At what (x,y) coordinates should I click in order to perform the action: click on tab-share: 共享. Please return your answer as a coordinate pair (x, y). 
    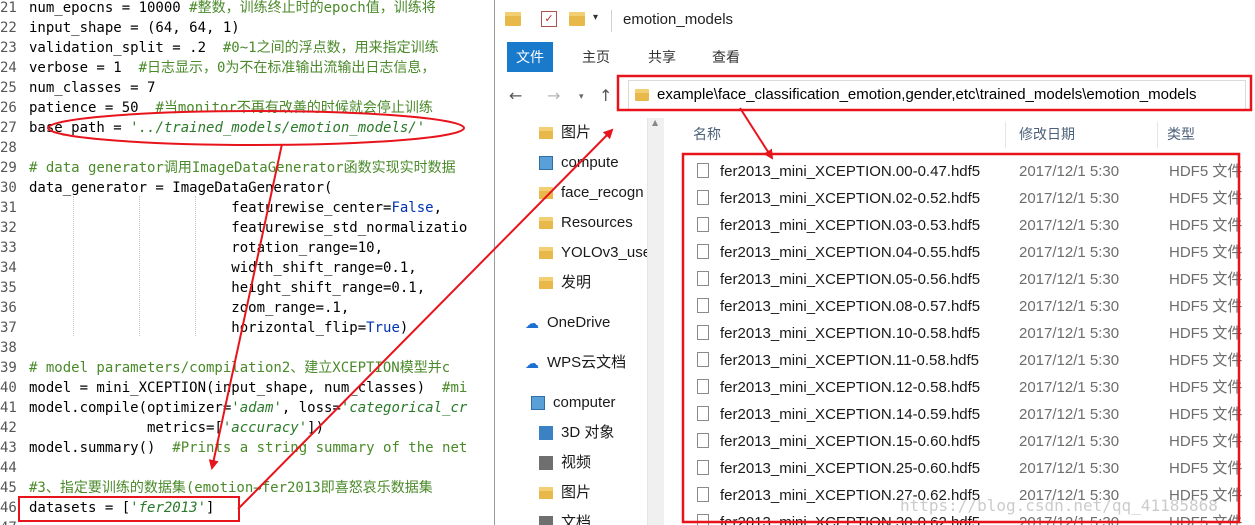
    Looking at the image, I should click on (662, 57).